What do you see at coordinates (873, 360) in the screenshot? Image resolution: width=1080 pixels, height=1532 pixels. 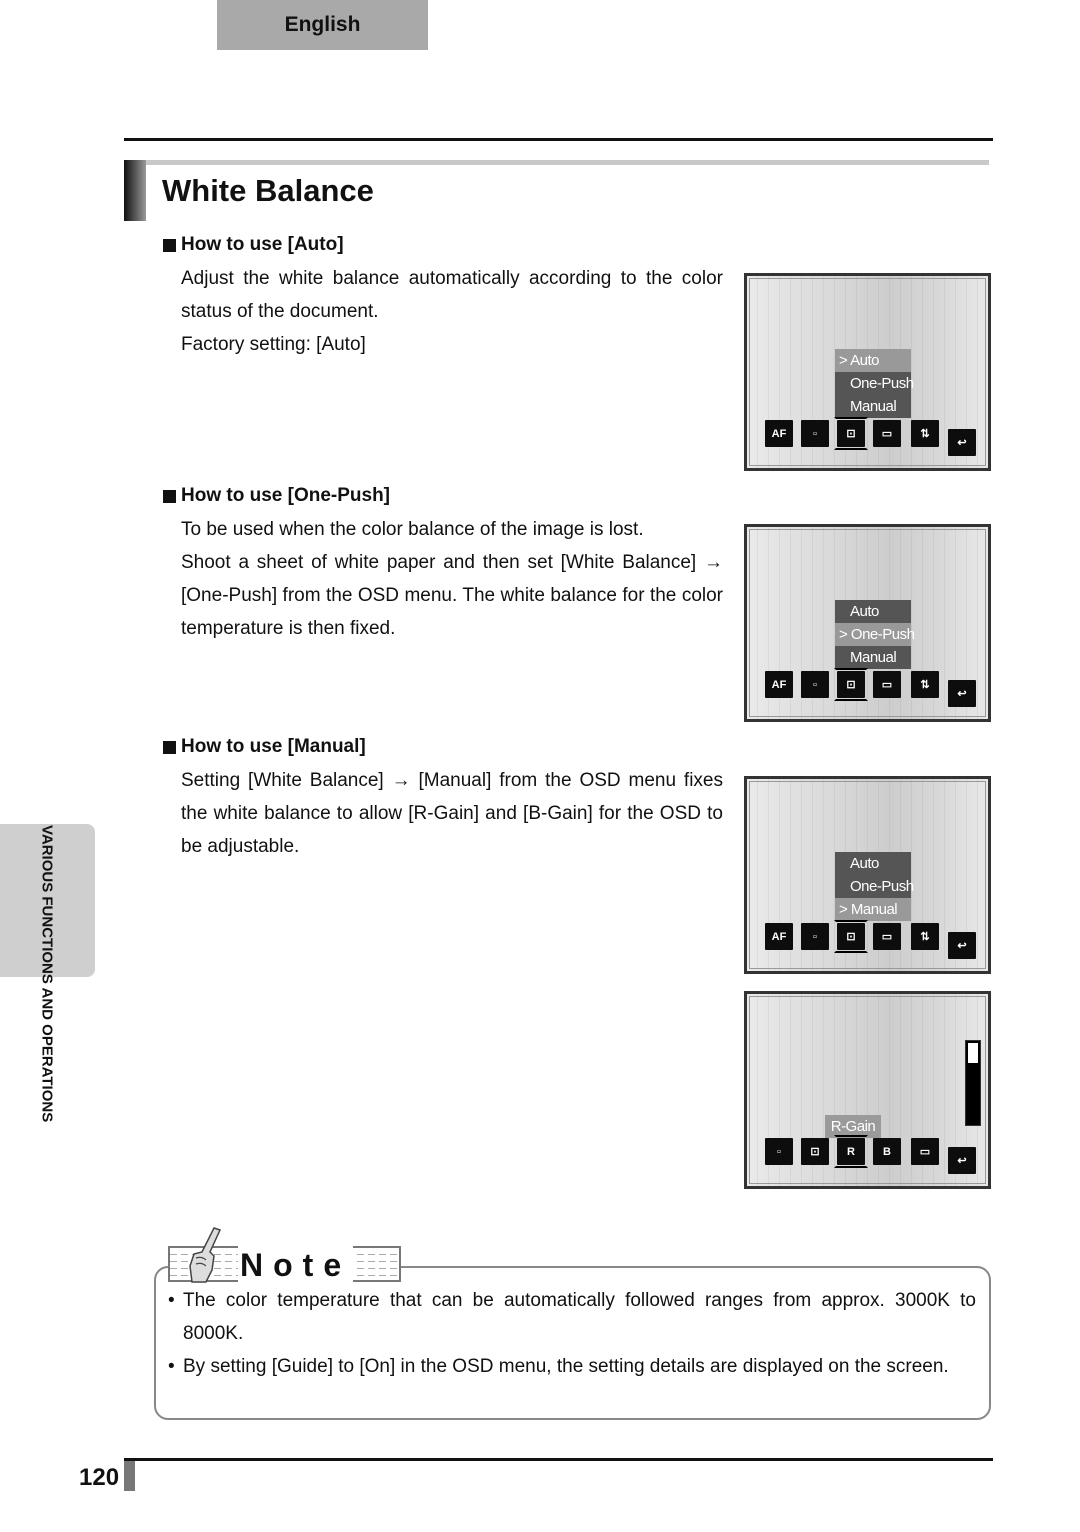 I see `osd-menu-item: > Auto` at bounding box center [873, 360].